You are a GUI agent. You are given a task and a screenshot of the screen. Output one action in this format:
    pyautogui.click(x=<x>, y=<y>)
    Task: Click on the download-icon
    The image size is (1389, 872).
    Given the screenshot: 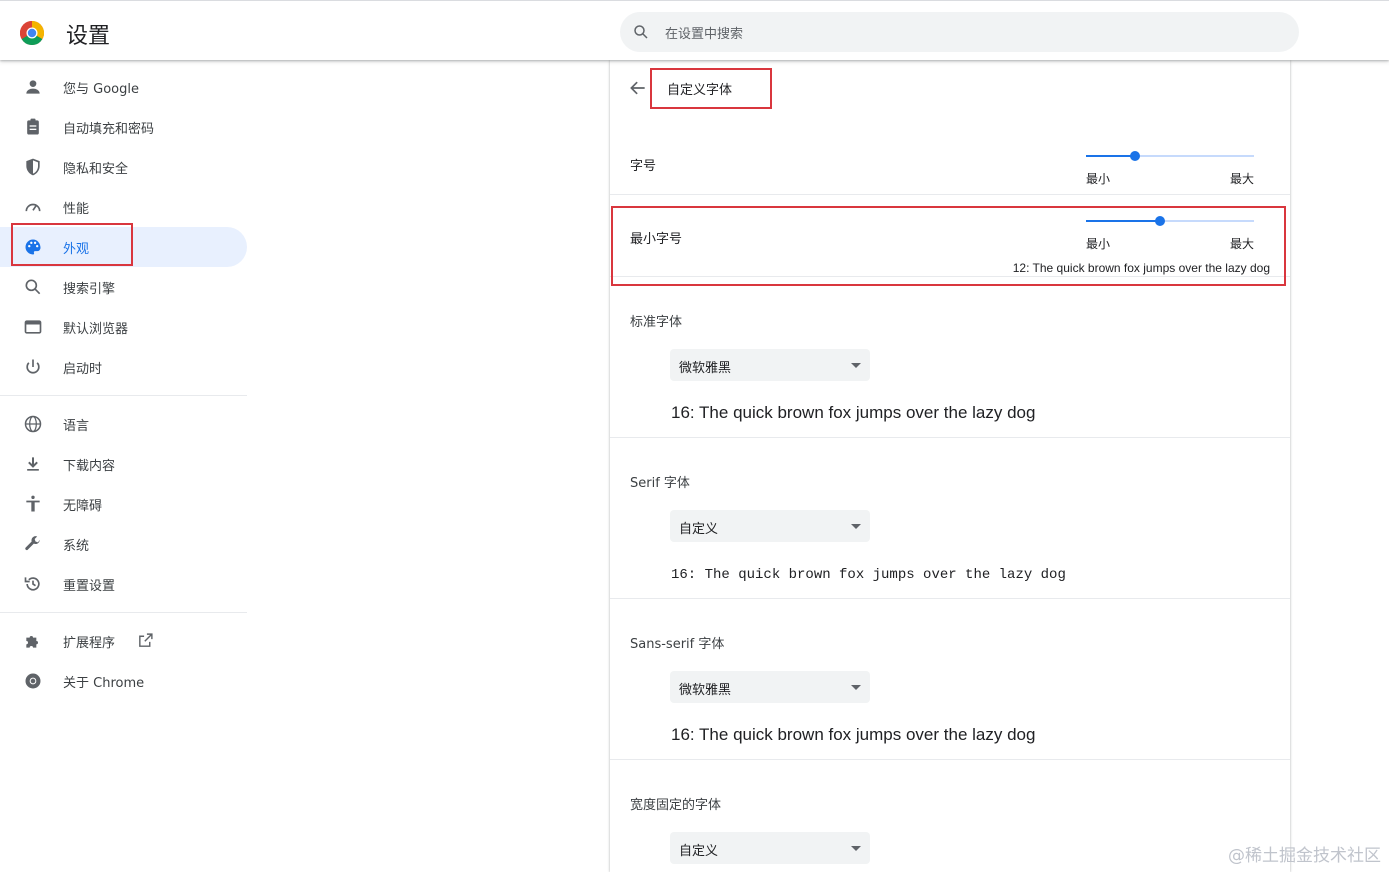 What is the action you would take?
    pyautogui.click(x=33, y=464)
    